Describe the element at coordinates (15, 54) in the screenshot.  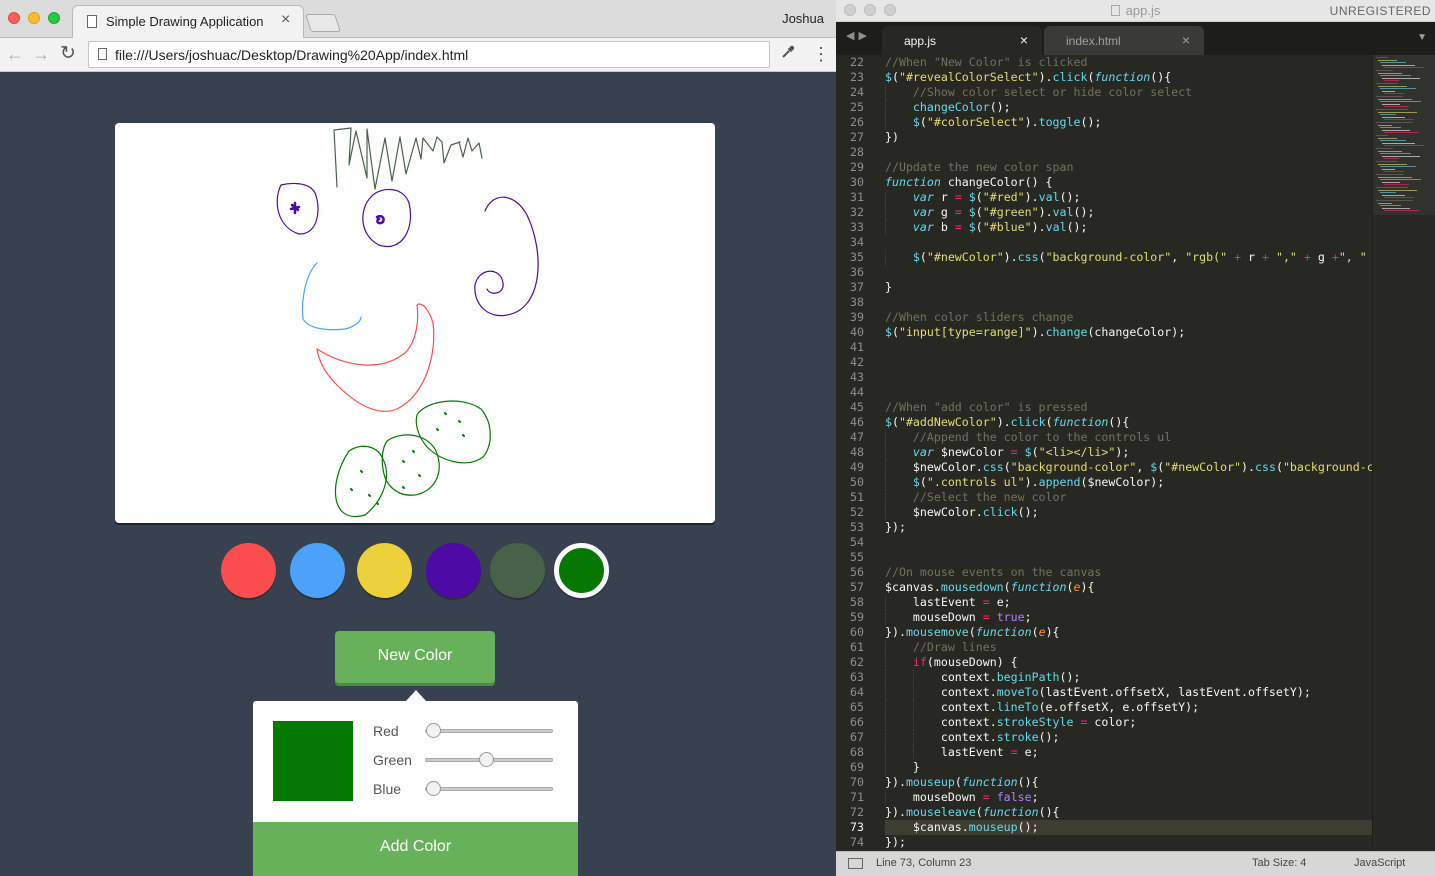
I see `back-arrow-icon: ←` at that location.